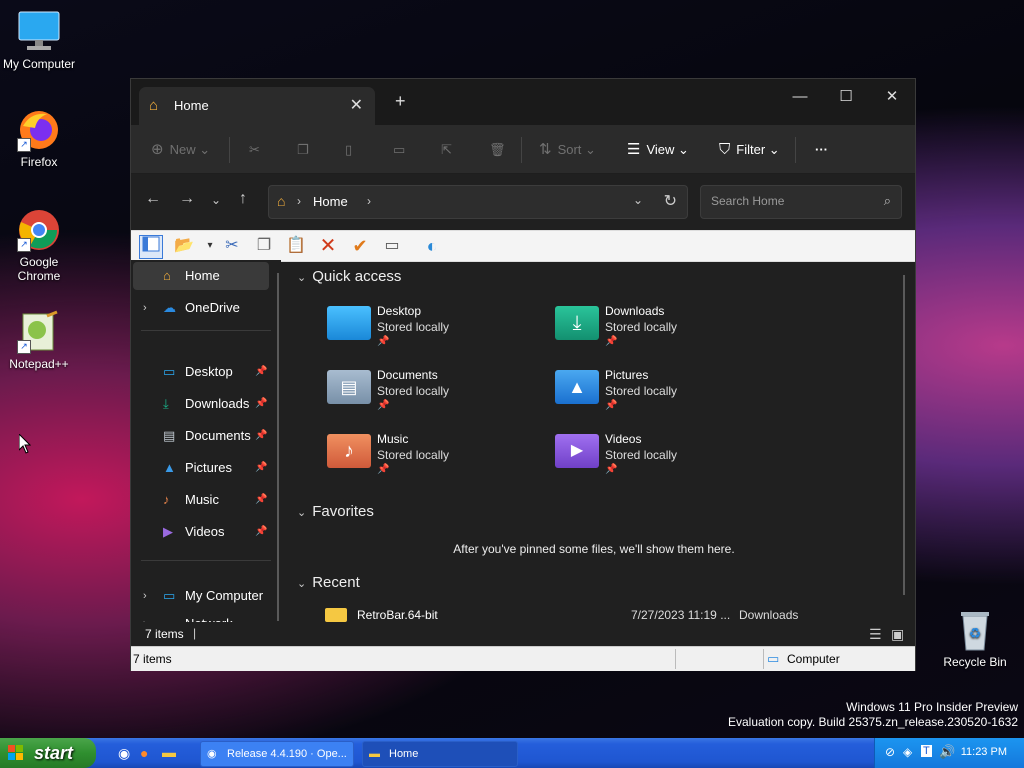 The image size is (1024, 768). I want to click on start-button: start, so click(48, 753).